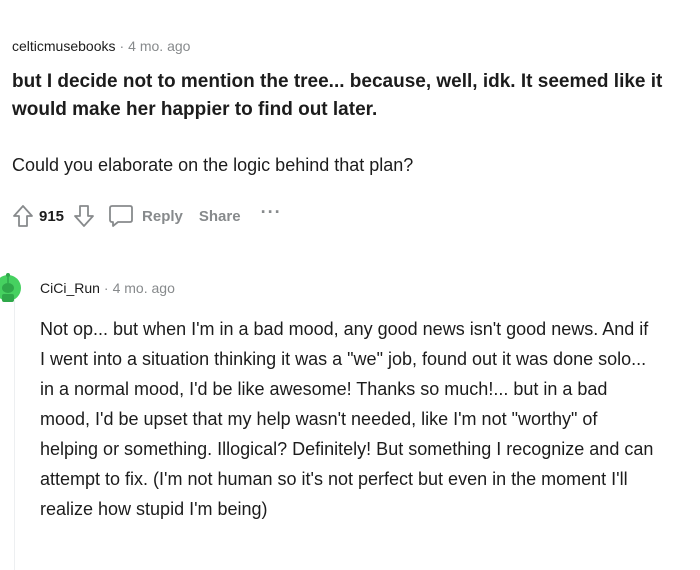 The height and width of the screenshot is (570, 700). Describe the element at coordinates (144, 288) in the screenshot. I see `reply-timestamp: 4 mo. ago` at that location.